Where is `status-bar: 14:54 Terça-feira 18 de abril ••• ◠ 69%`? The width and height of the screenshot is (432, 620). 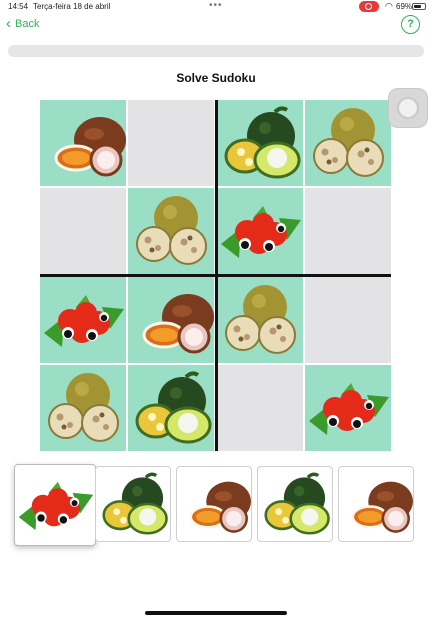
status-bar: 14:54 Terça-feira 18 de abril ••• ◠ 69% is located at coordinates (216, 7).